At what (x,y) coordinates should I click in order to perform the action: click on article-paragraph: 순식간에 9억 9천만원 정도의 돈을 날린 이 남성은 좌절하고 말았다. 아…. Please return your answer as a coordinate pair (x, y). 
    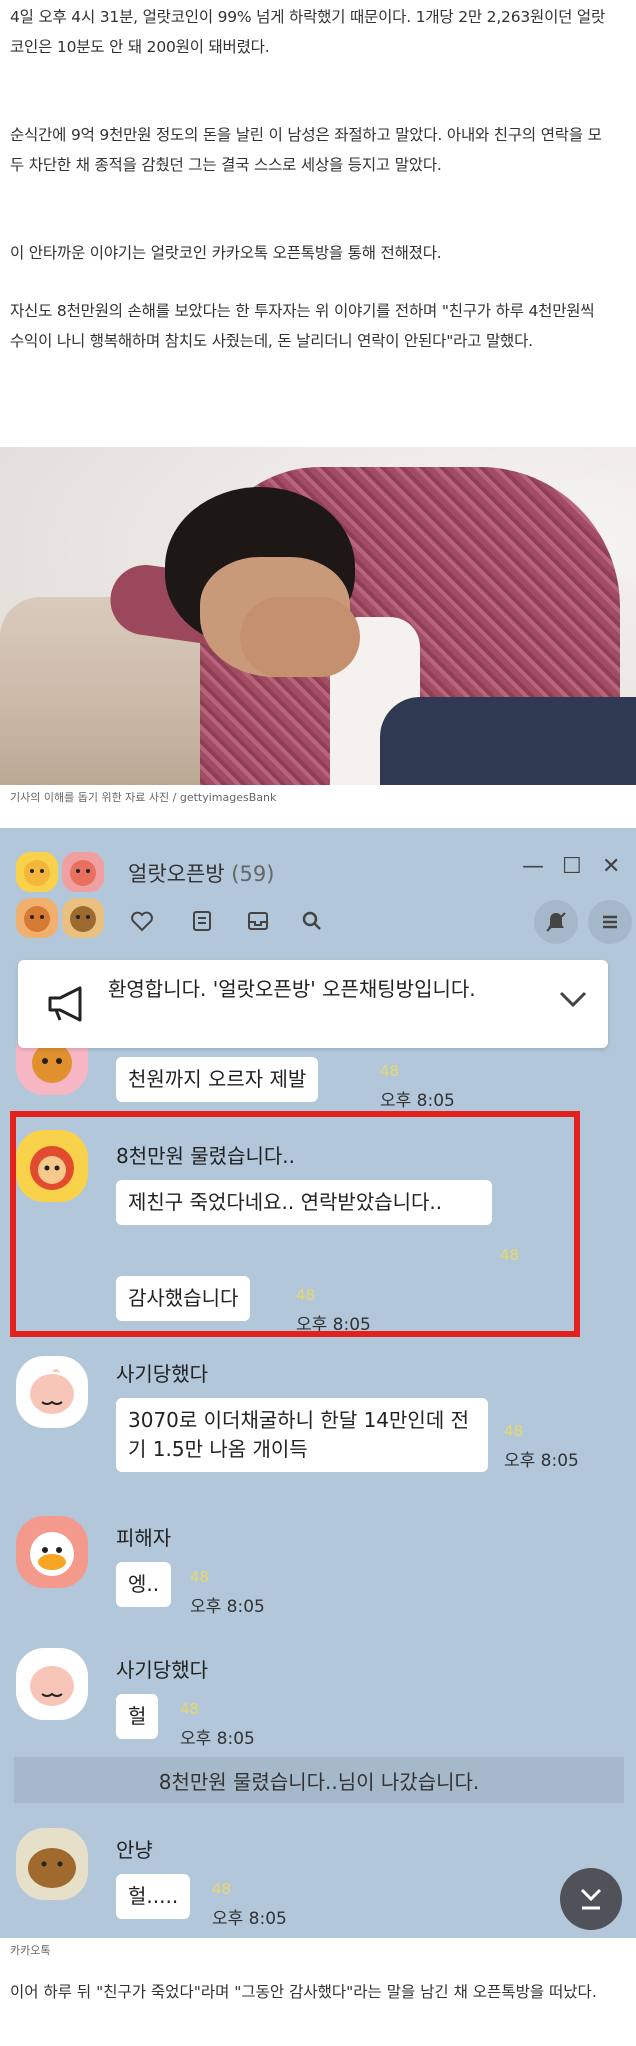
    Looking at the image, I should click on (306, 150).